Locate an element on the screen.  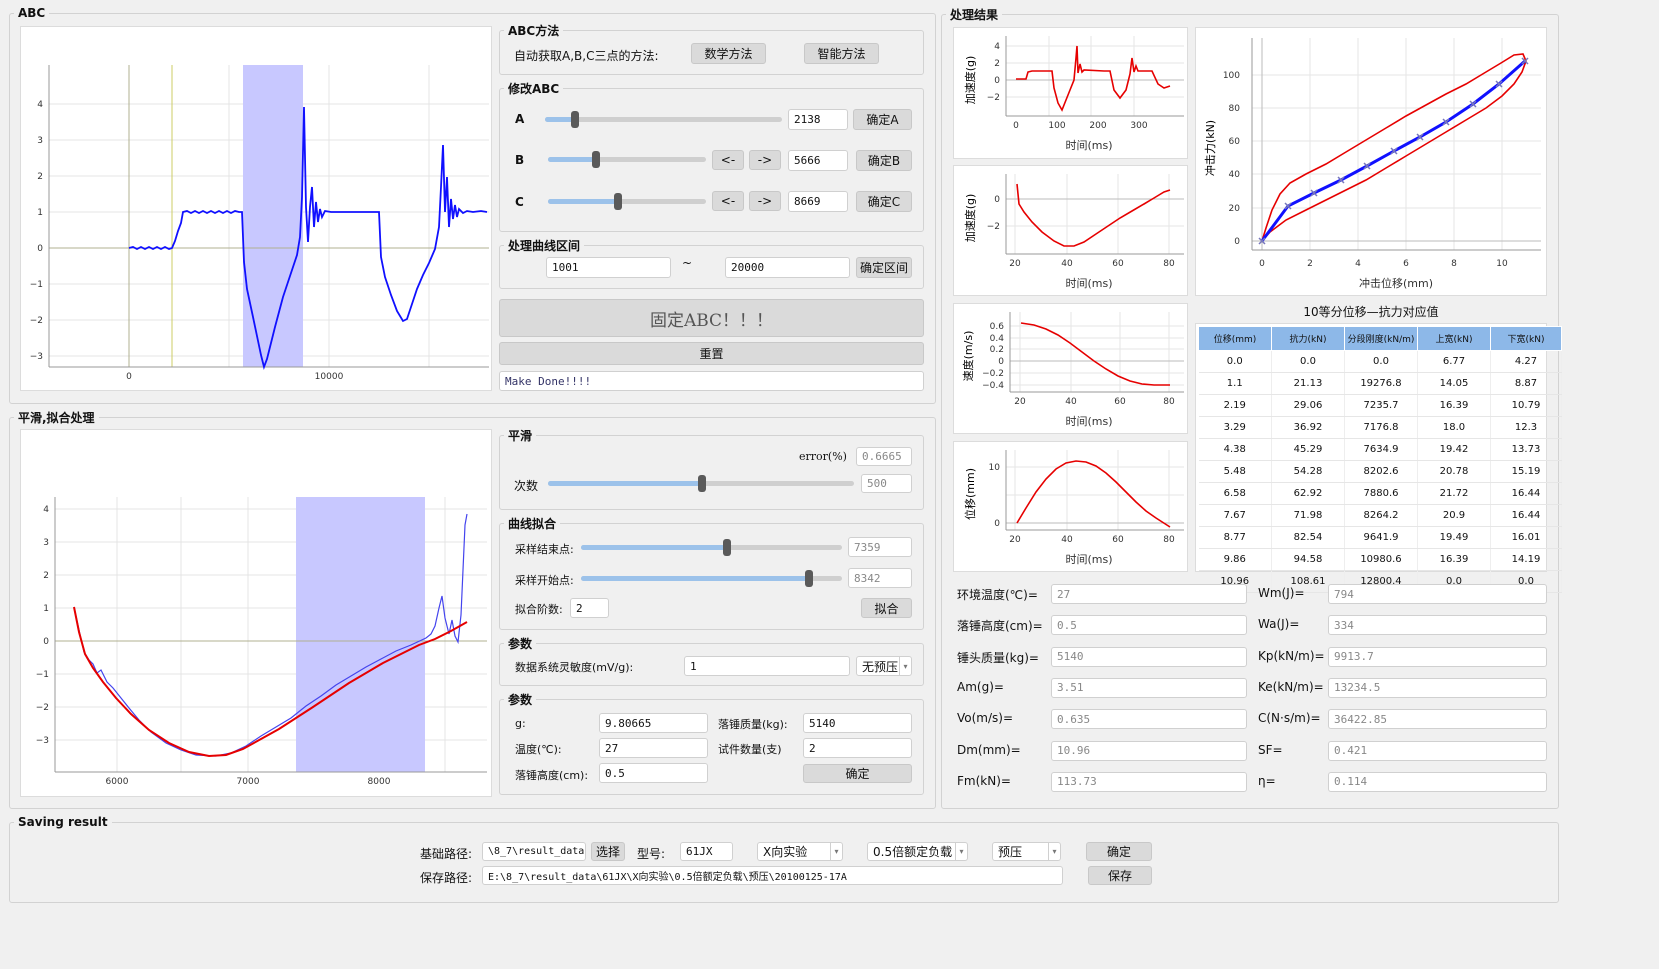
table-header-cell: 下宽(kN) is located at coordinates (1526, 338).